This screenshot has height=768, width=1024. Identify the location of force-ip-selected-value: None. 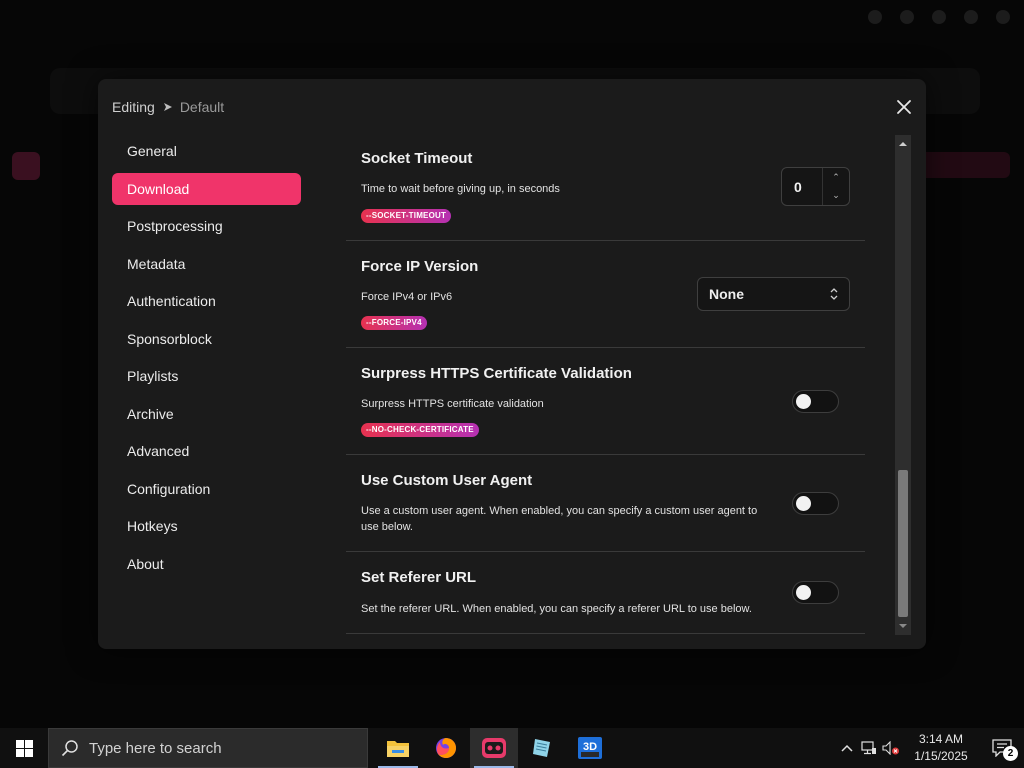
(726, 294).